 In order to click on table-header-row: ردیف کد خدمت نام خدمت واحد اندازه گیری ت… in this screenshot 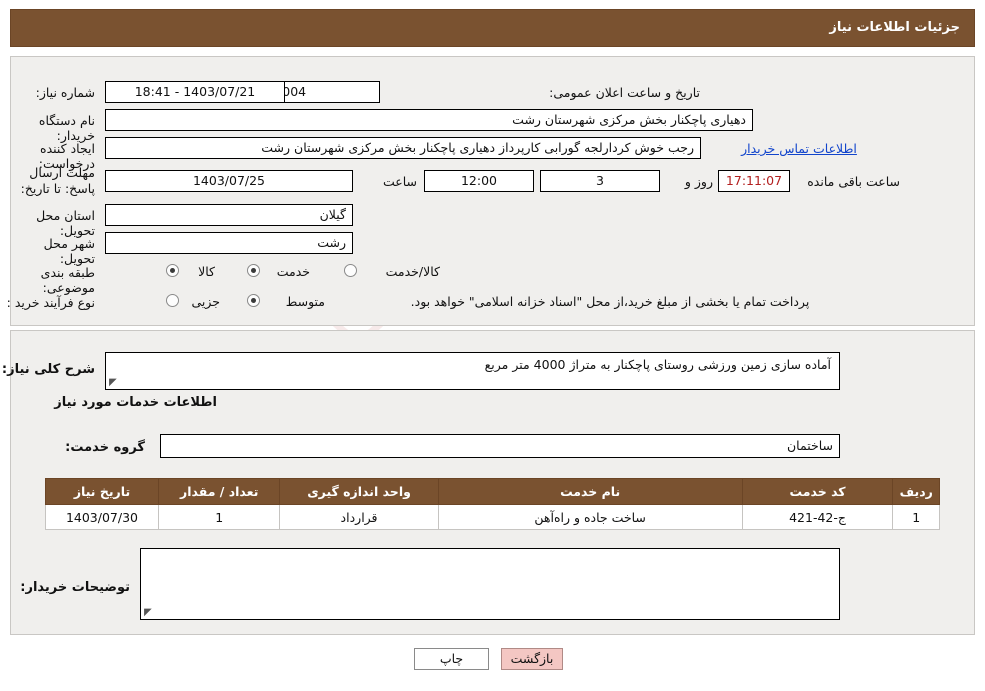, I will do `click(492, 491)`.